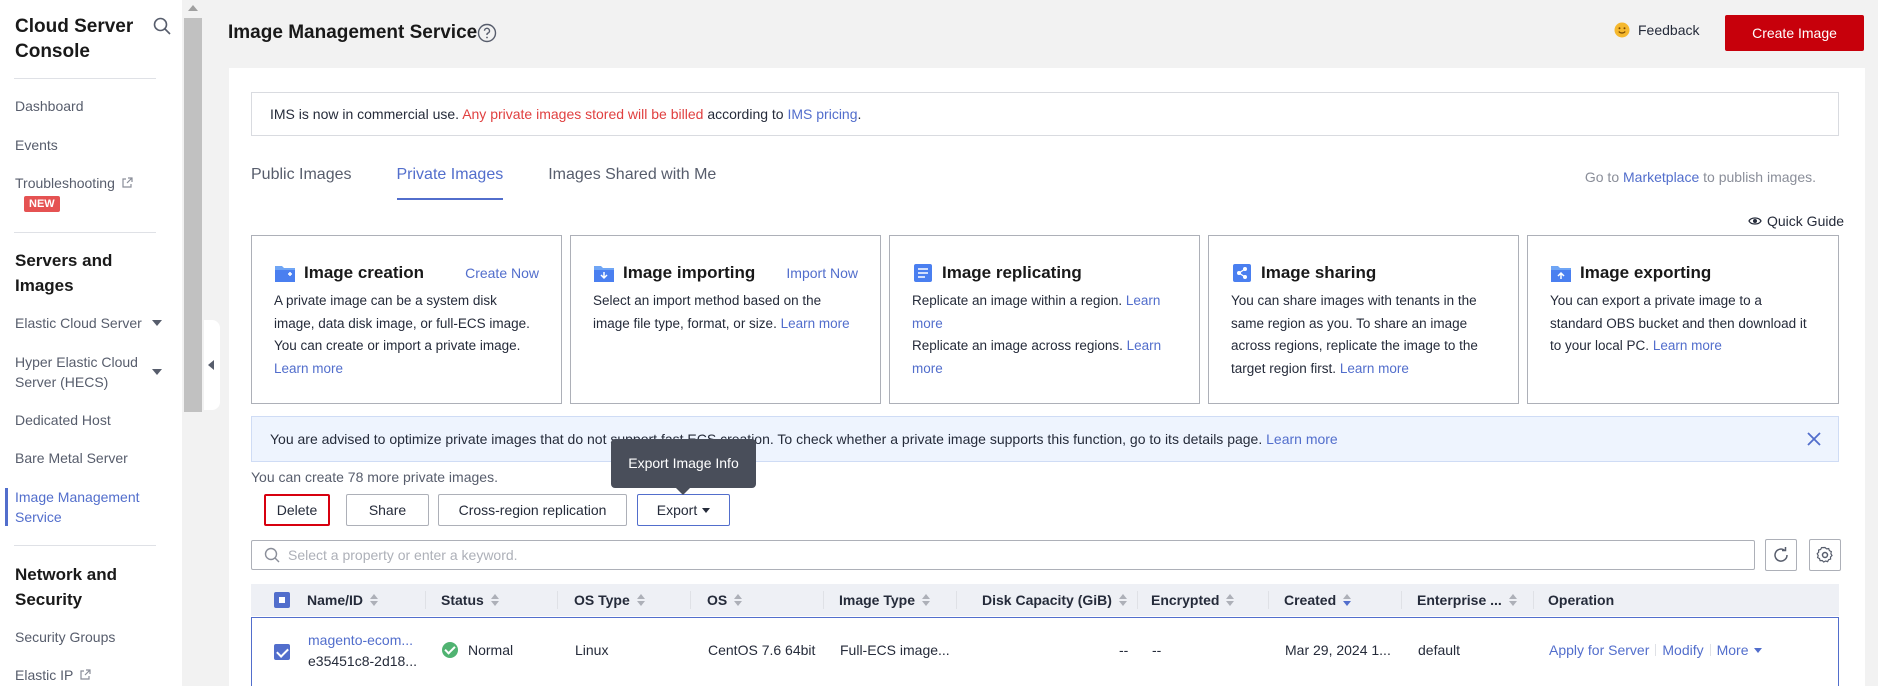  Describe the element at coordinates (42, 204) in the screenshot. I see `new-badge: NEW` at that location.